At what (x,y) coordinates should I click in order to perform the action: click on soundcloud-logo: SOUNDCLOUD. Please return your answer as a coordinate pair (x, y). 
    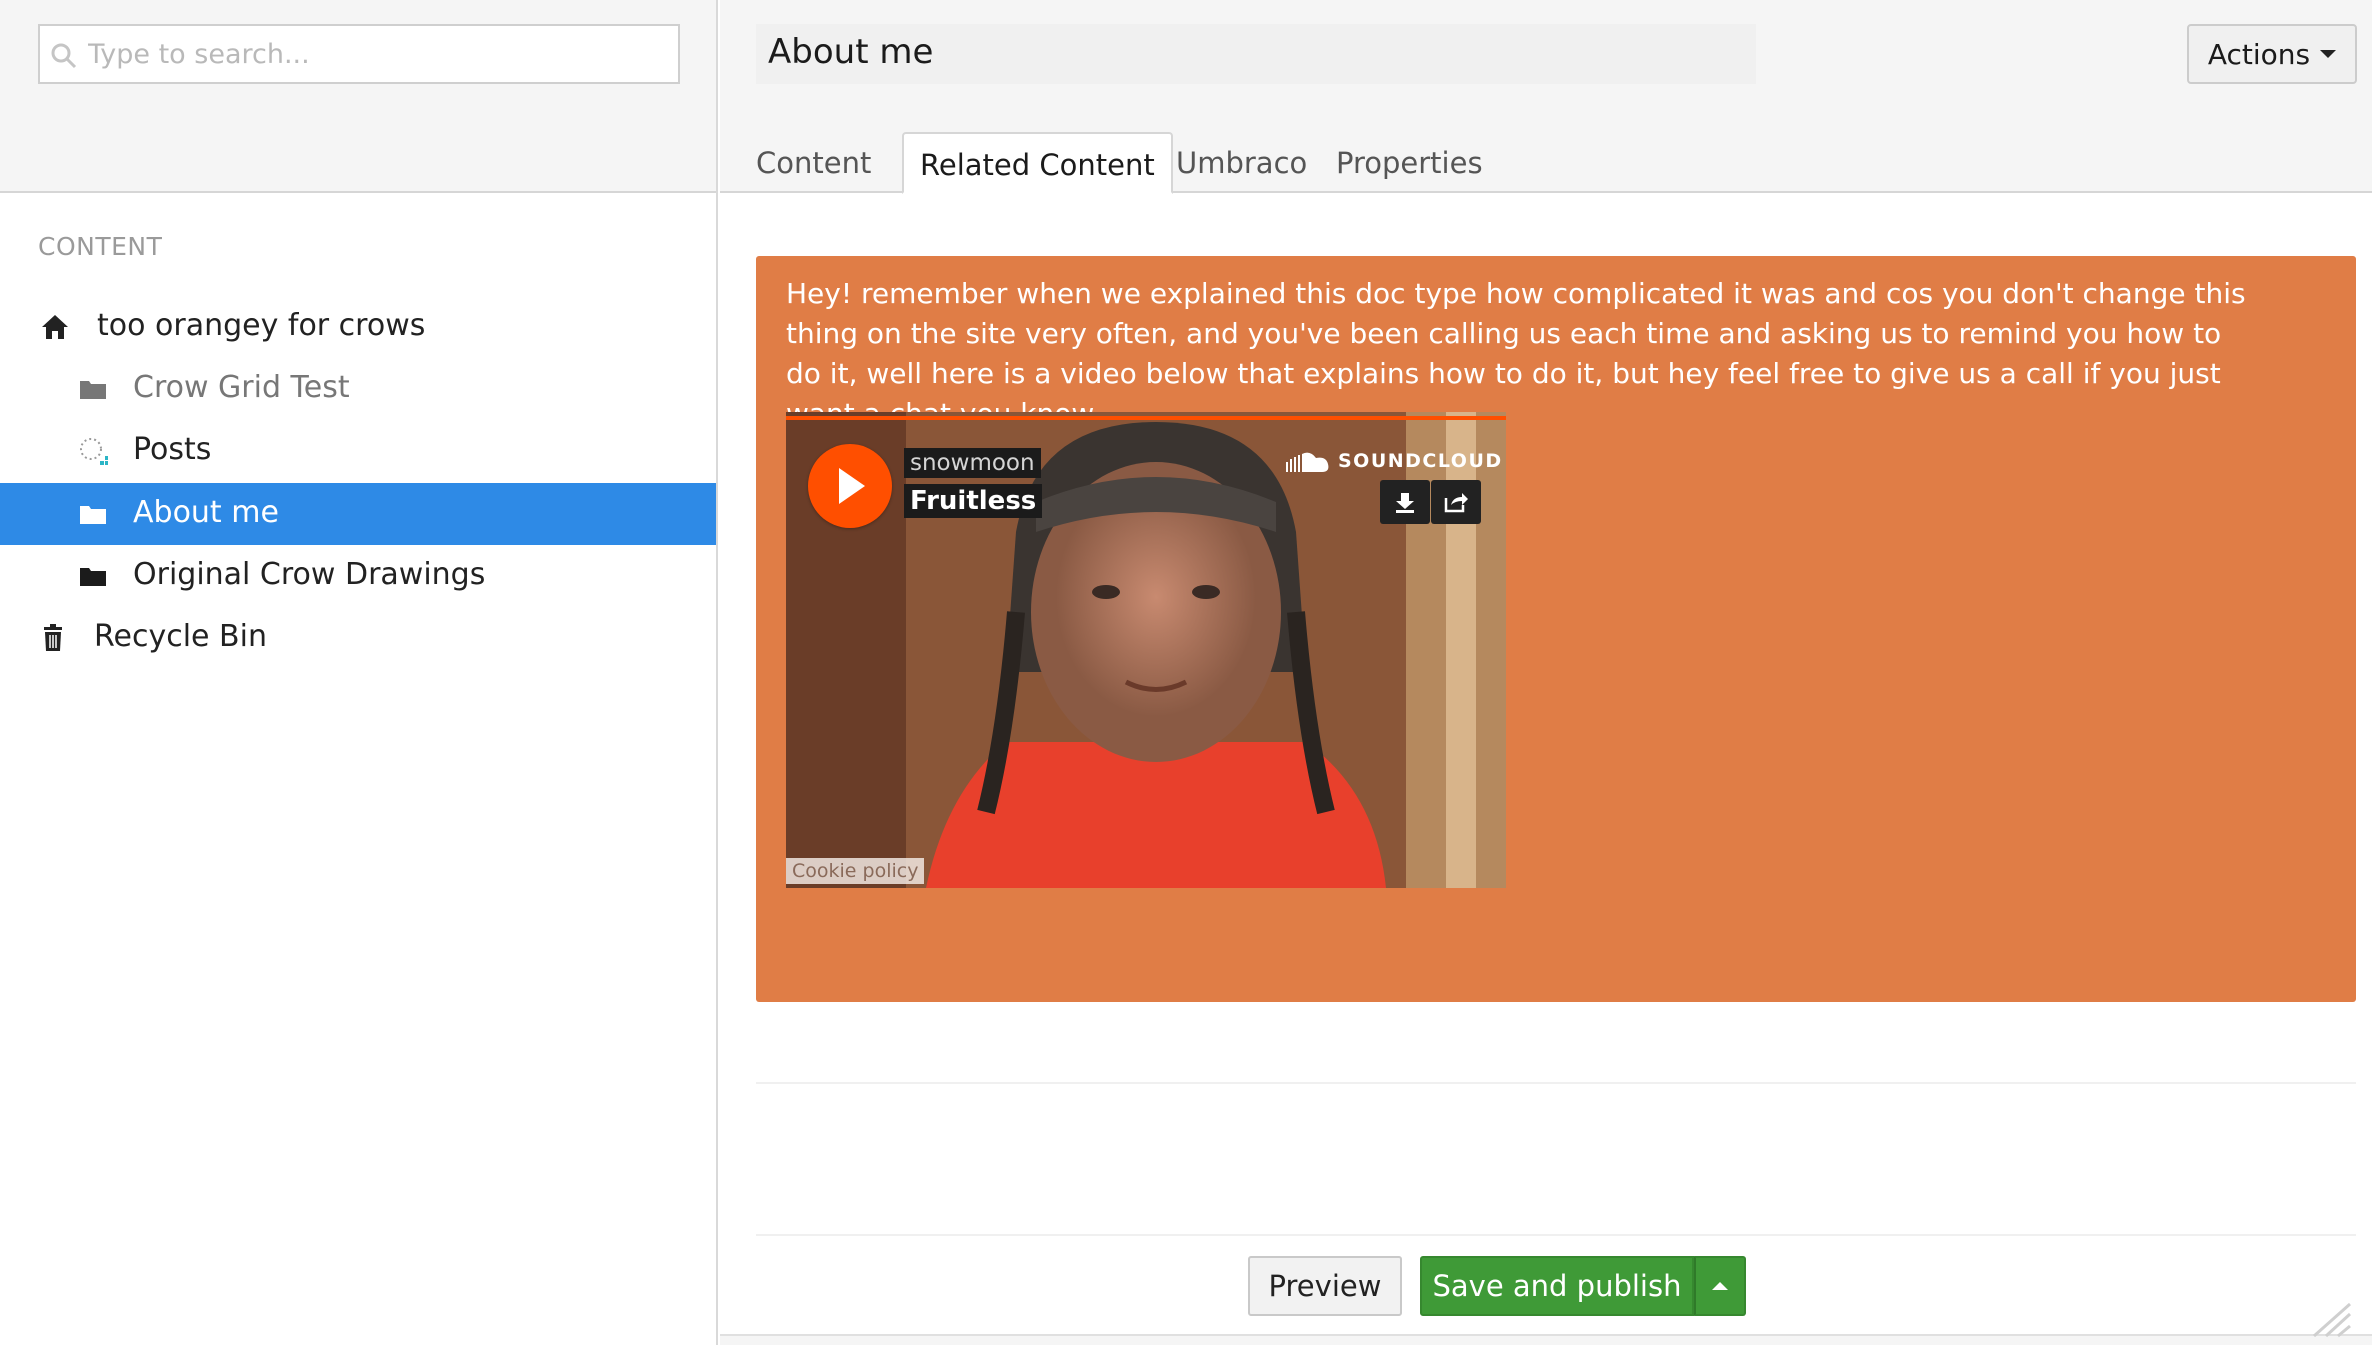
    Looking at the image, I should click on (1394, 461).